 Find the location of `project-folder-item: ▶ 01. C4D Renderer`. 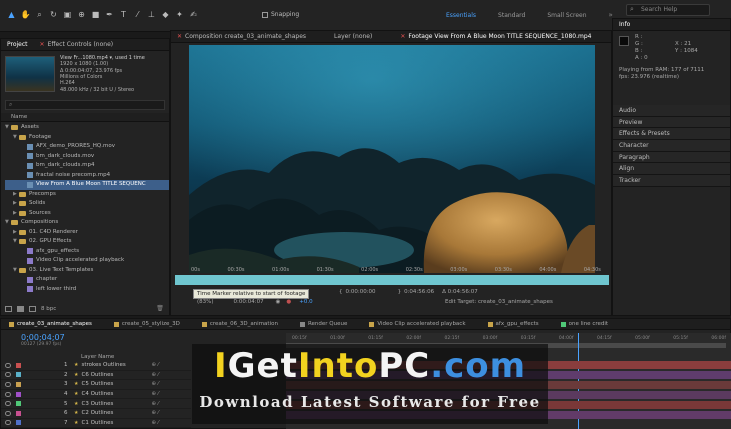

project-folder-item: ▶ 01. C4D Renderer is located at coordinates (87, 233).